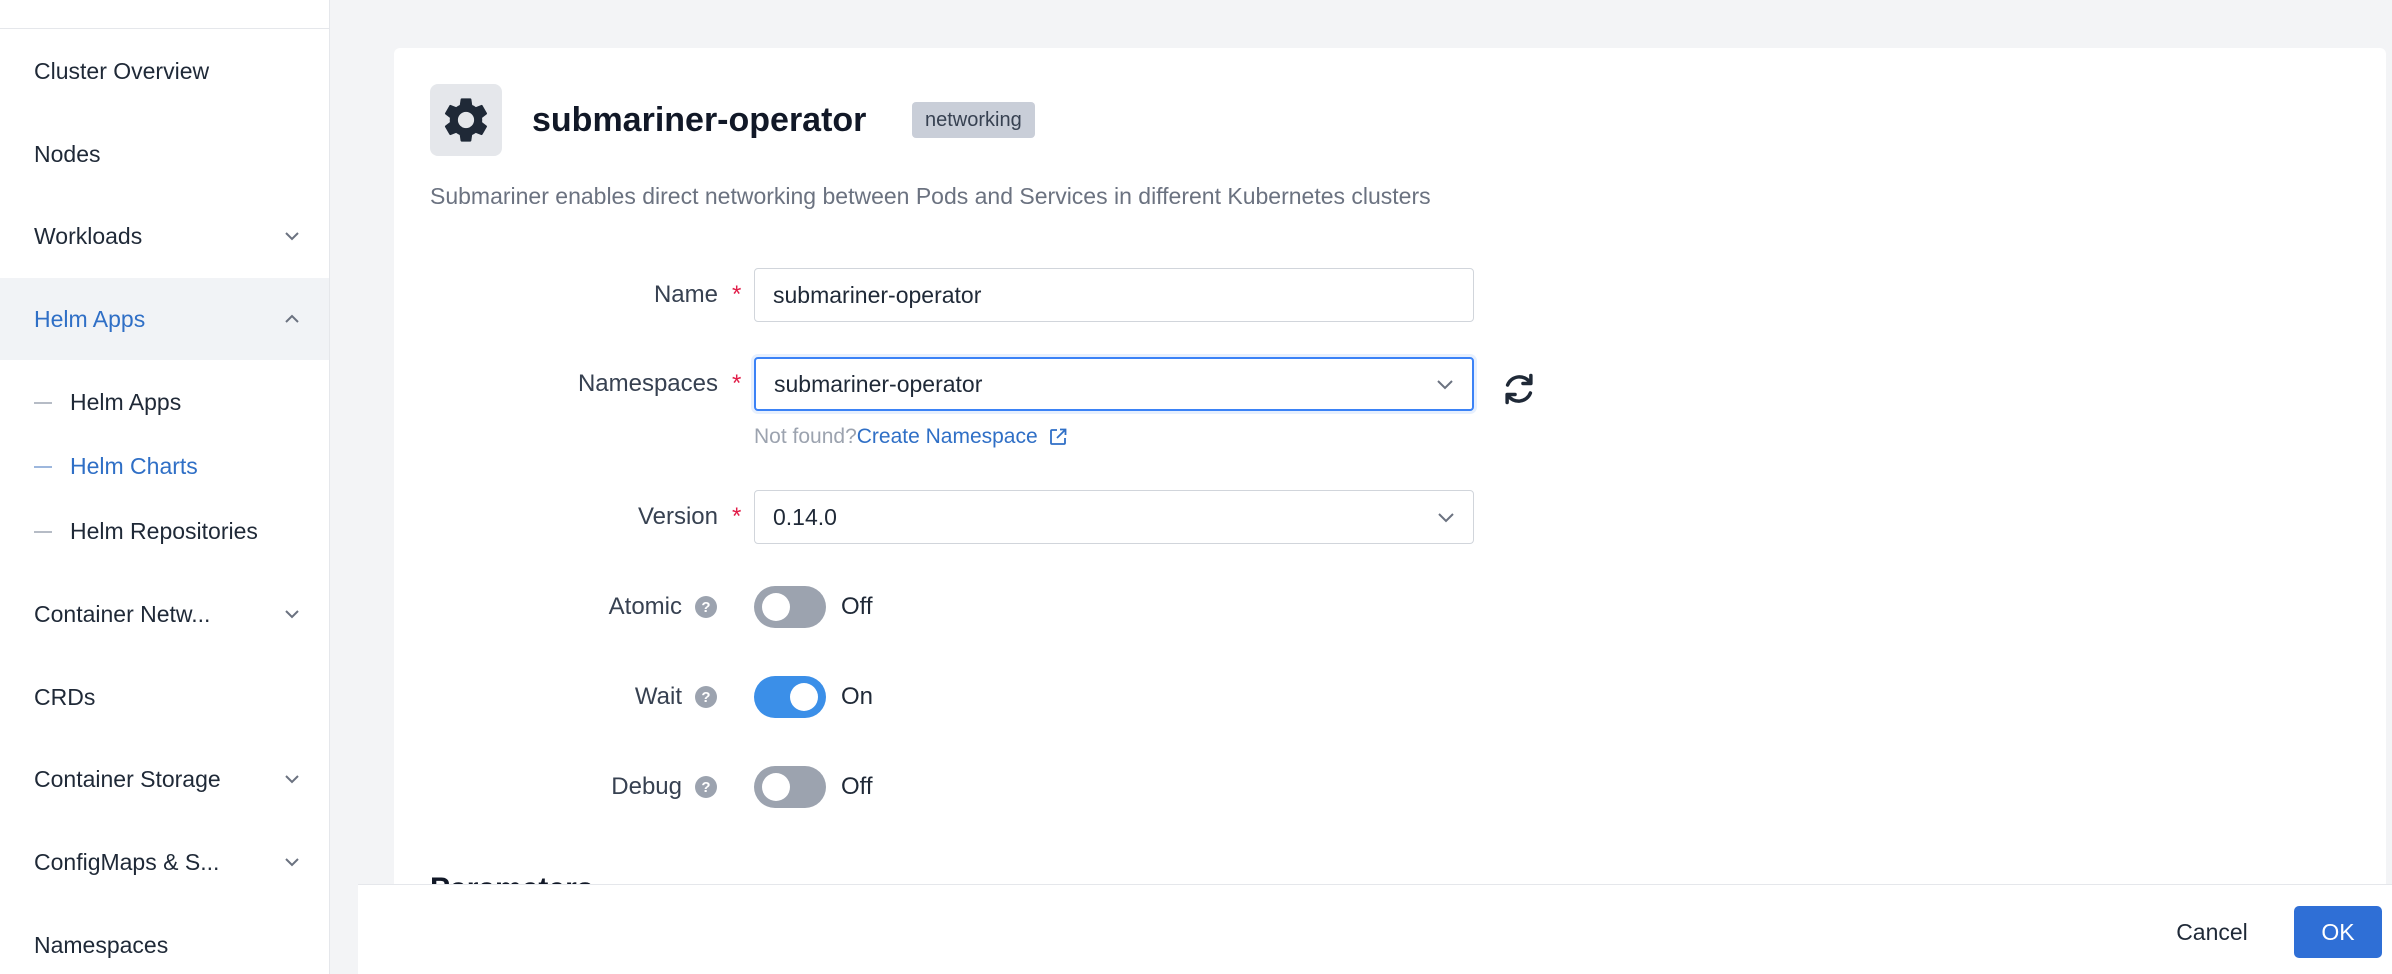 The width and height of the screenshot is (2392, 974). Describe the element at coordinates (65, 696) in the screenshot. I see `sidebar-item-label: CRDs` at that location.